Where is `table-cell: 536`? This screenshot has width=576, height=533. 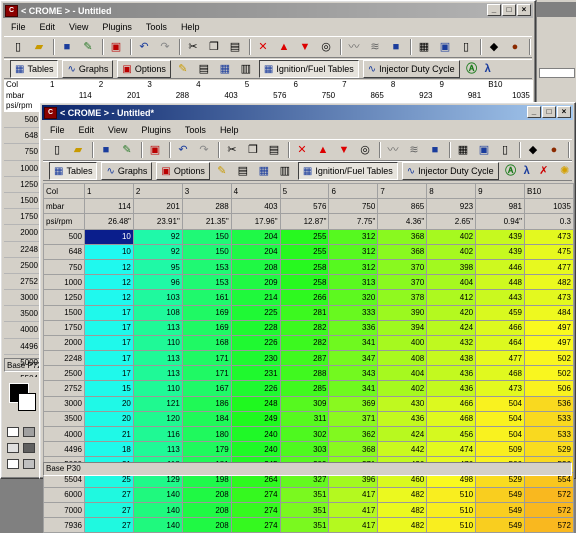 table-cell: 536 is located at coordinates (549, 403).